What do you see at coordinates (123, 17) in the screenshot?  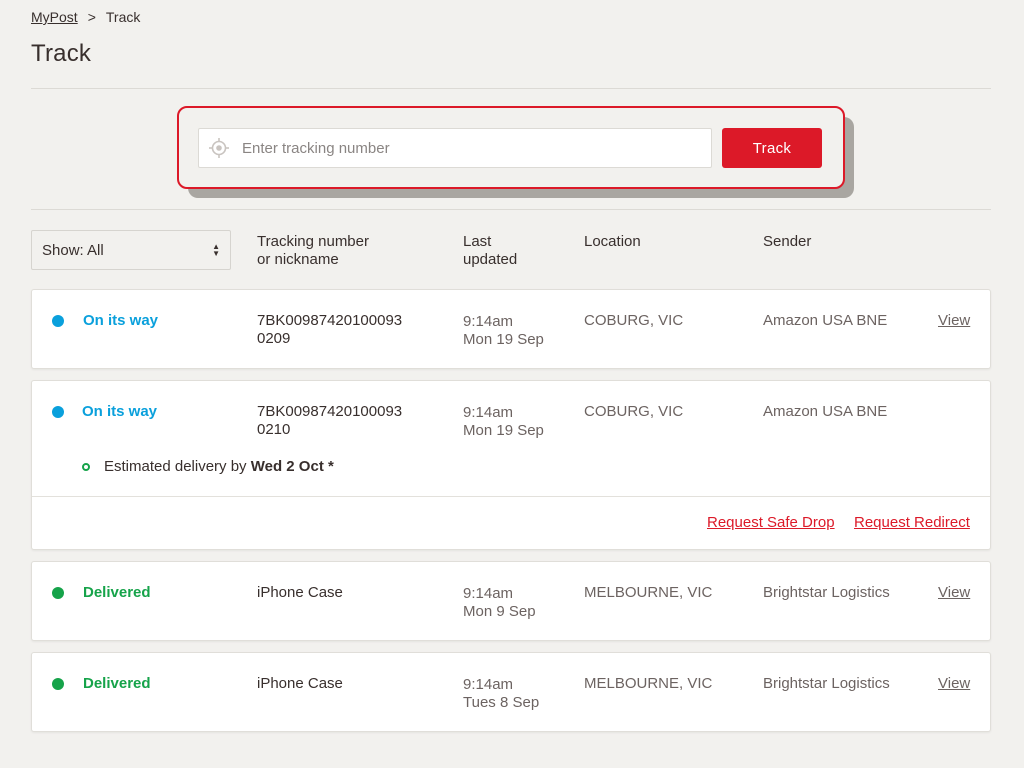 I see `breadcrumb-current: Track` at bounding box center [123, 17].